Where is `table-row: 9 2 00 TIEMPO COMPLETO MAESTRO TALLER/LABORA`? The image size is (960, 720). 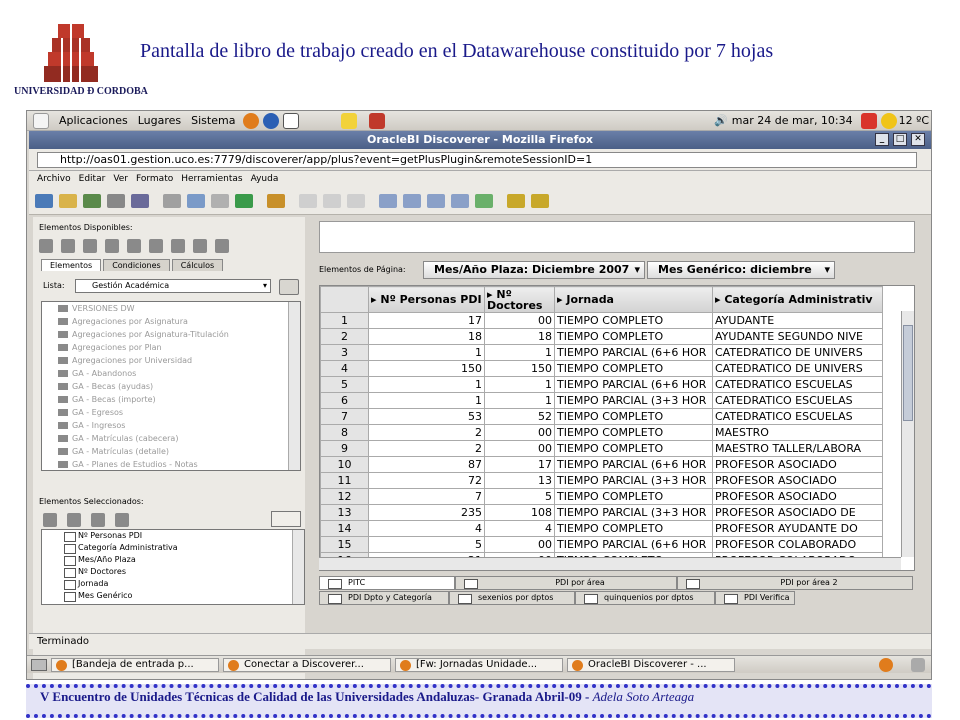
table-row: 9 2 00 TIEMPO COMPLETO MAESTRO TALLER/LABORA is located at coordinates (601, 448).